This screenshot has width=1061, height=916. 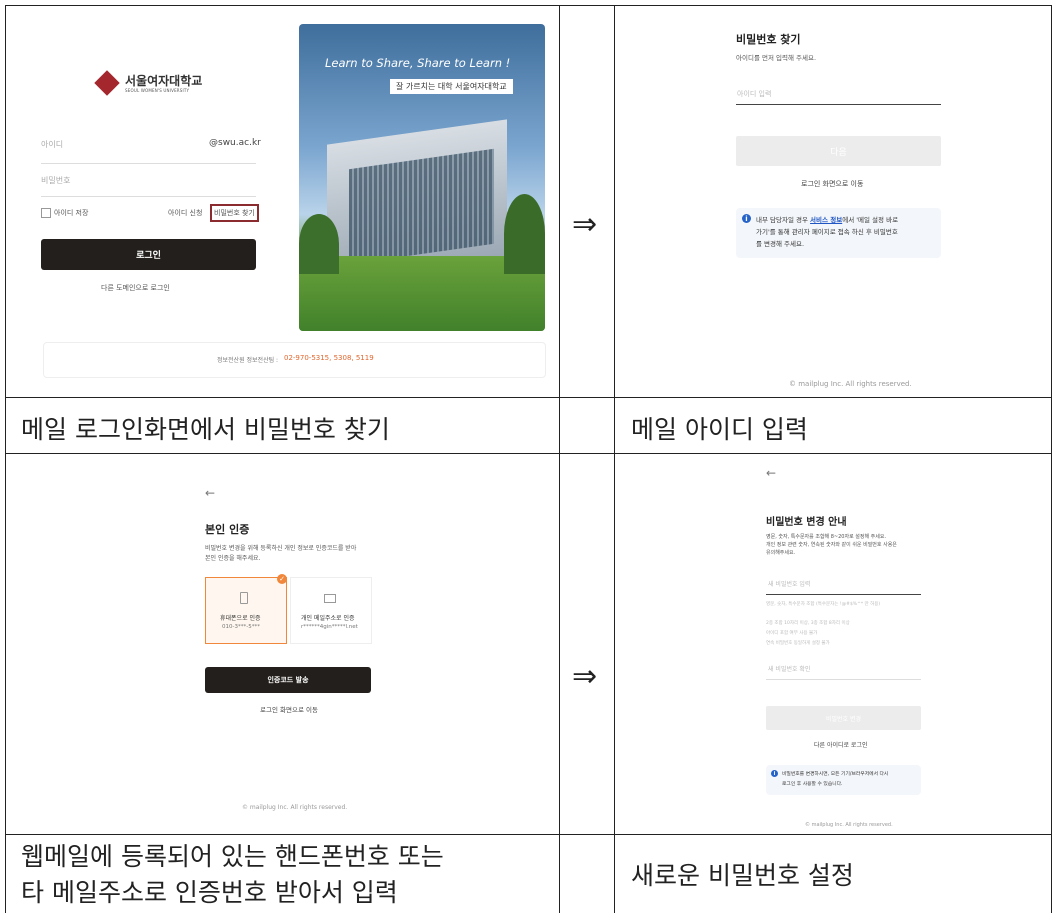 I want to click on rule-3: 아이디 포함 여부 사용 불가, so click(x=792, y=633).